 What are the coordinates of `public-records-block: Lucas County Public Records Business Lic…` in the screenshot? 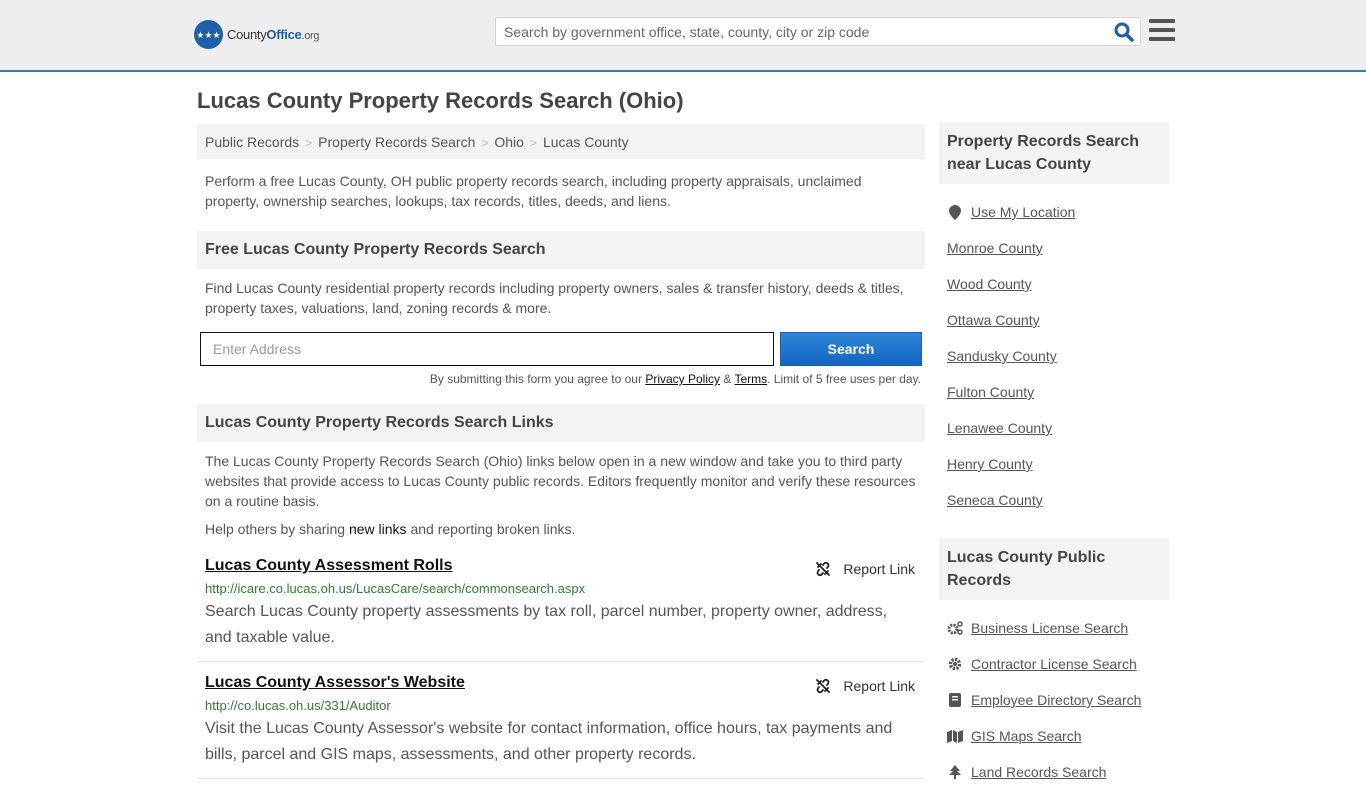 It's located at (1054, 664).